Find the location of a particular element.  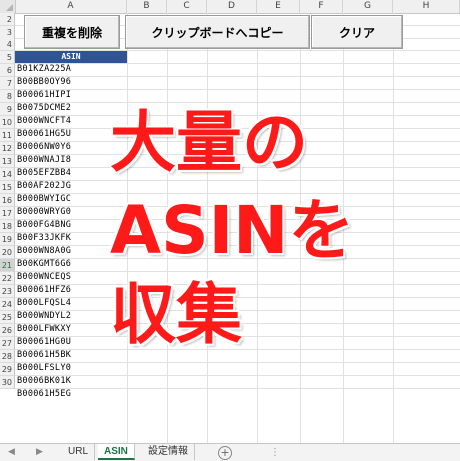

asin-cell: B00F33JKFK is located at coordinates (44, 238).